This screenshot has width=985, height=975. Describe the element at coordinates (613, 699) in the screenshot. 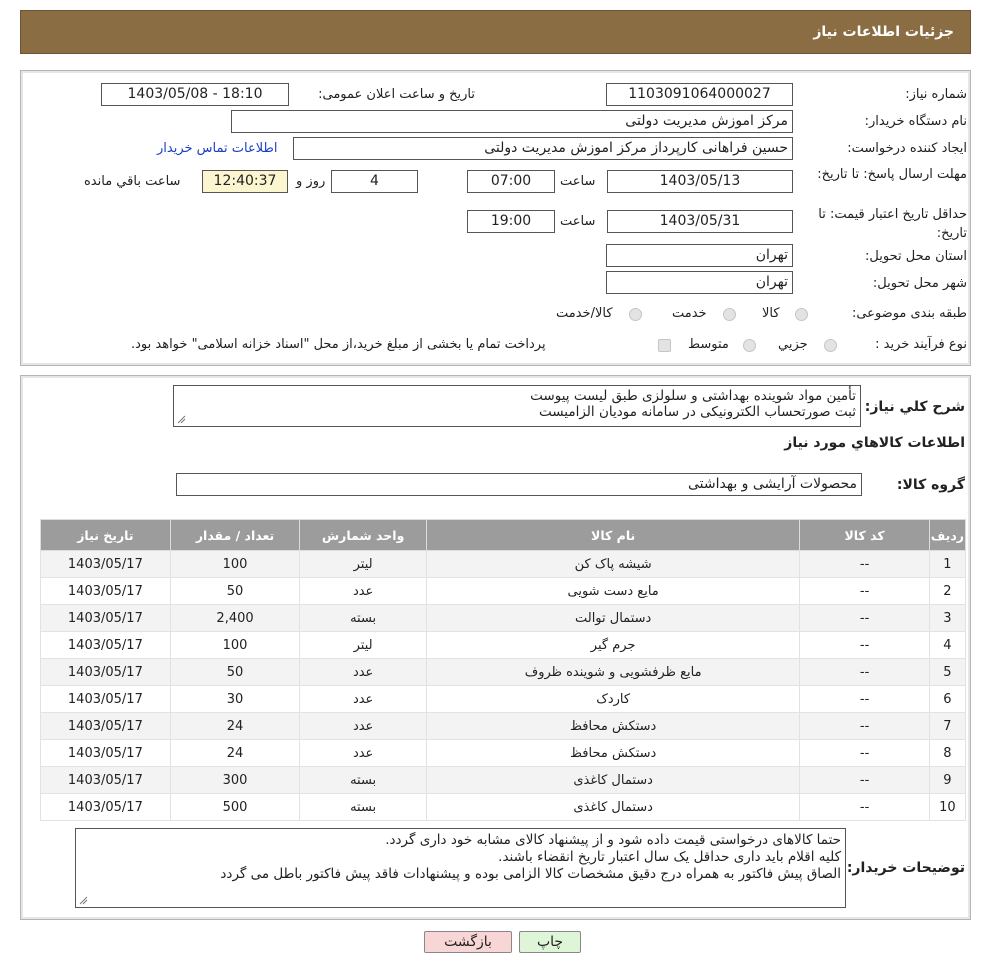

I see `cell-item-name: کاردک` at that location.